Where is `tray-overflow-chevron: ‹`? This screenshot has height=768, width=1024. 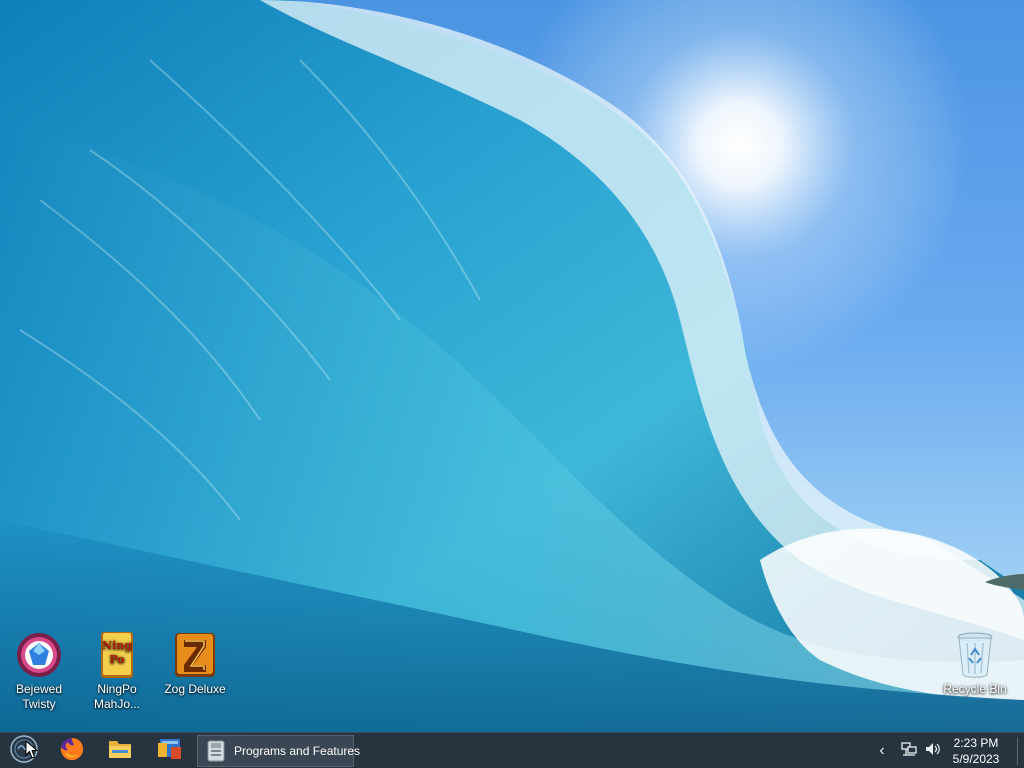
tray-overflow-chevron: ‹ is located at coordinates (882, 750).